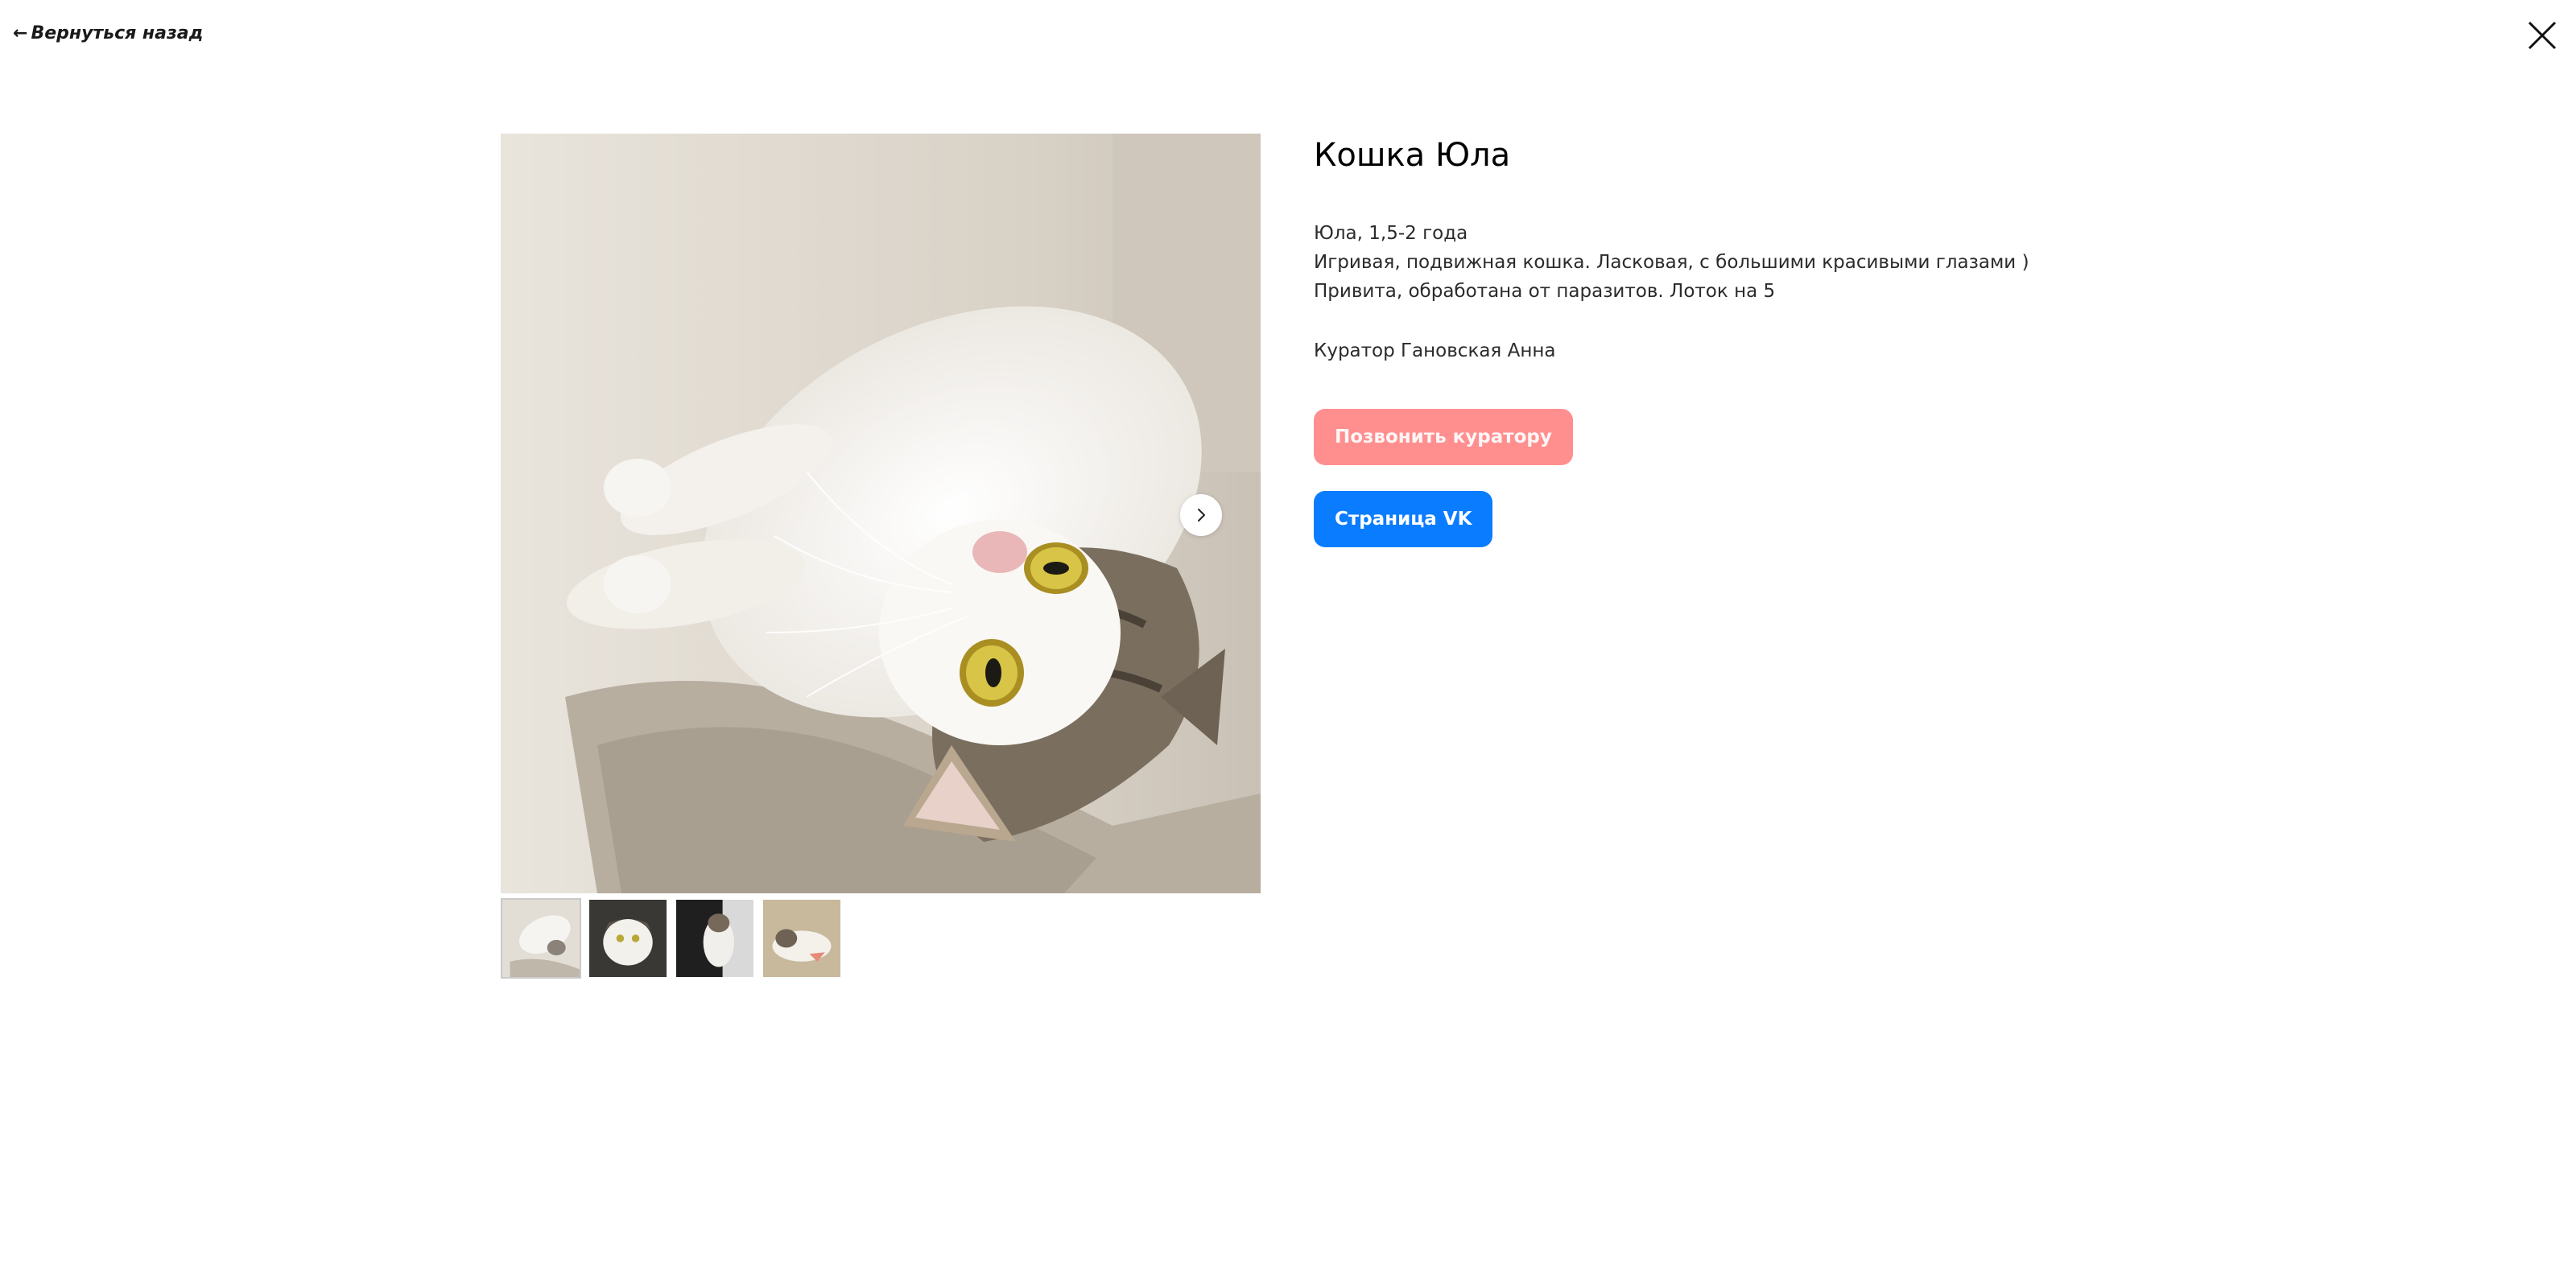  I want to click on close-button, so click(2542, 35).